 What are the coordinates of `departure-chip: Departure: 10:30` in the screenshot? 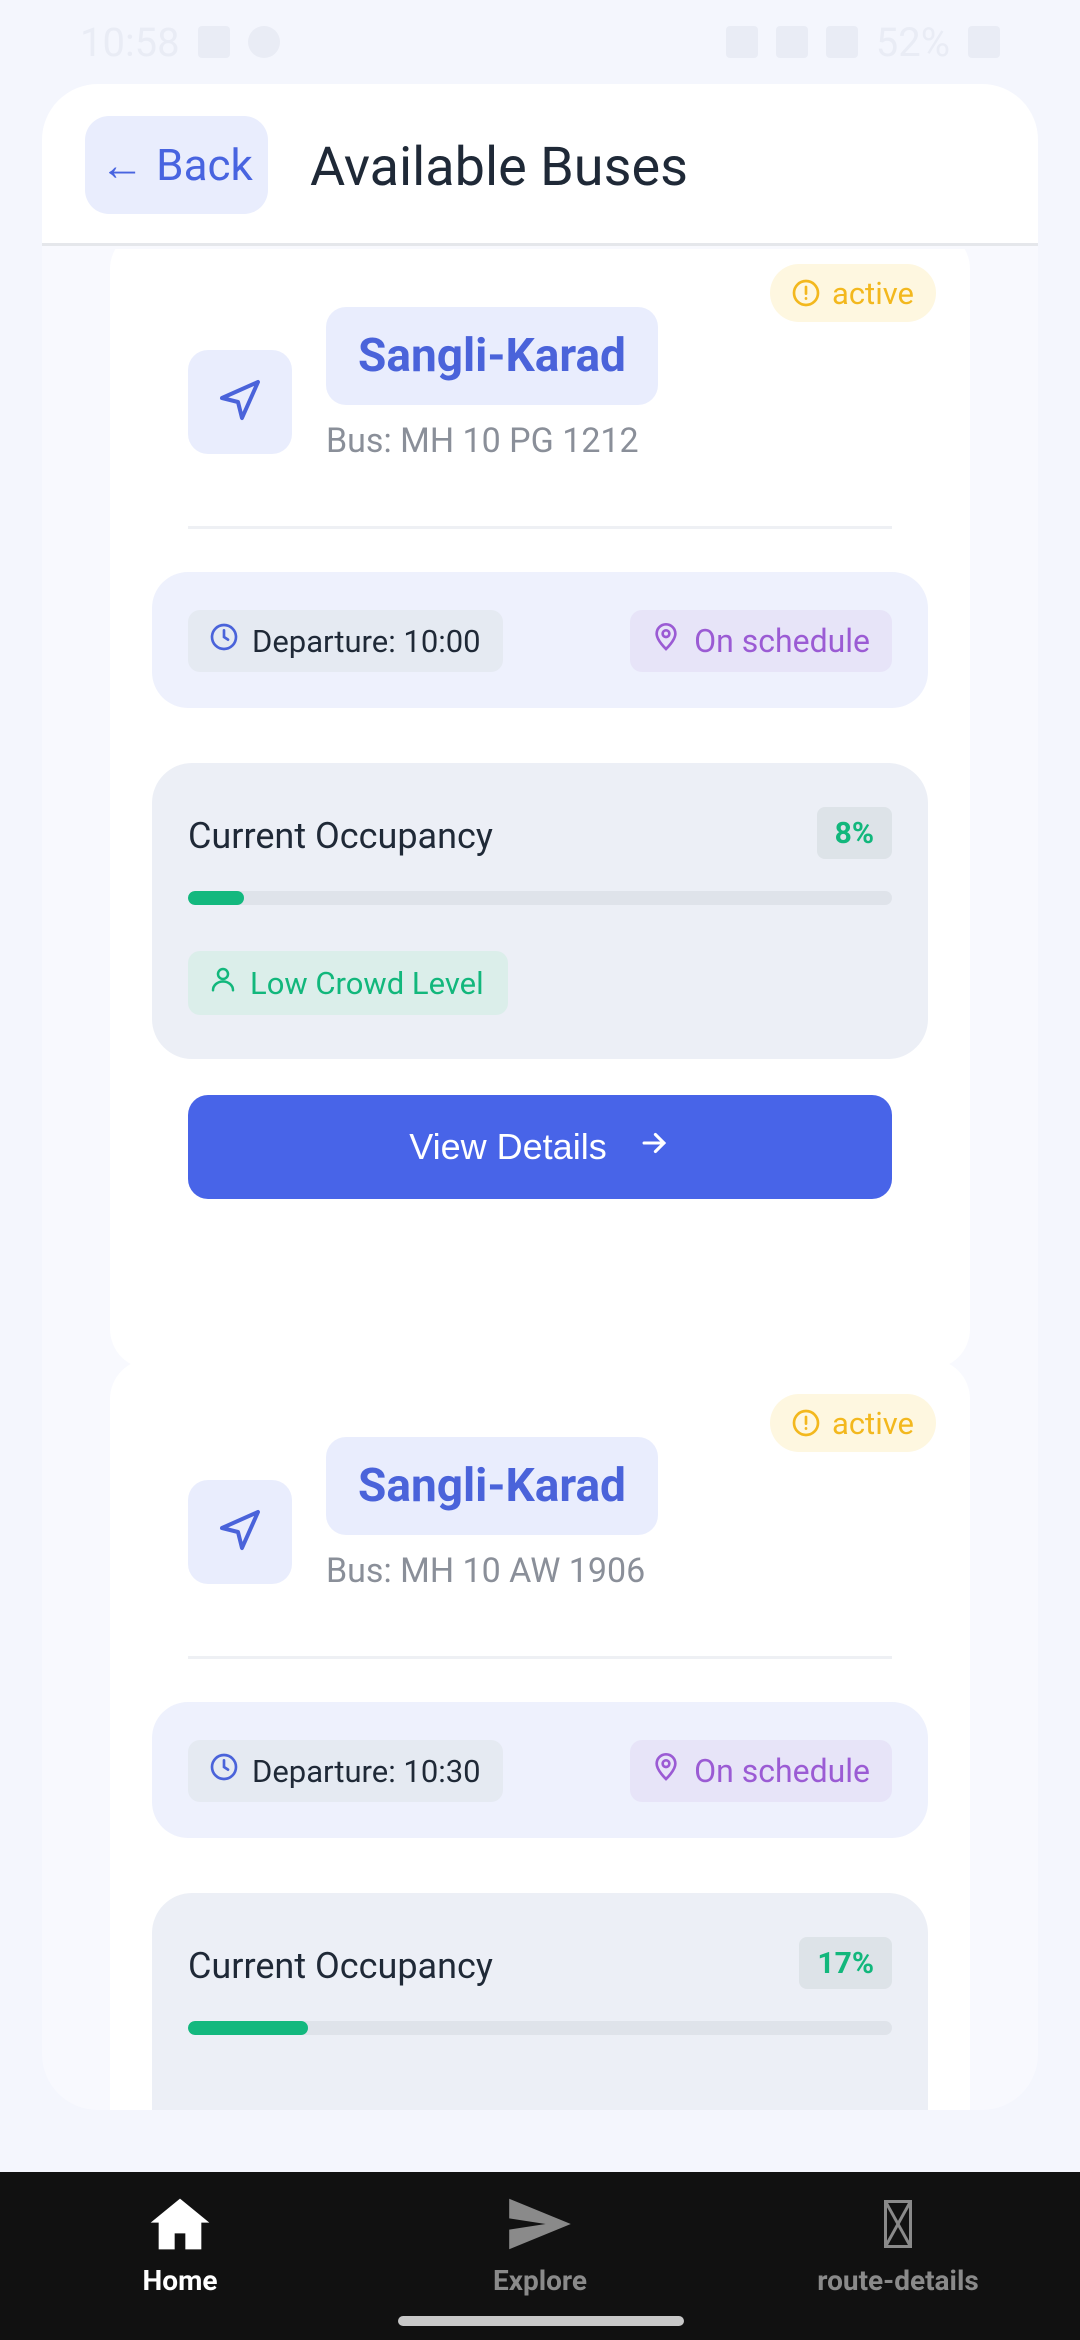 It's located at (345, 1771).